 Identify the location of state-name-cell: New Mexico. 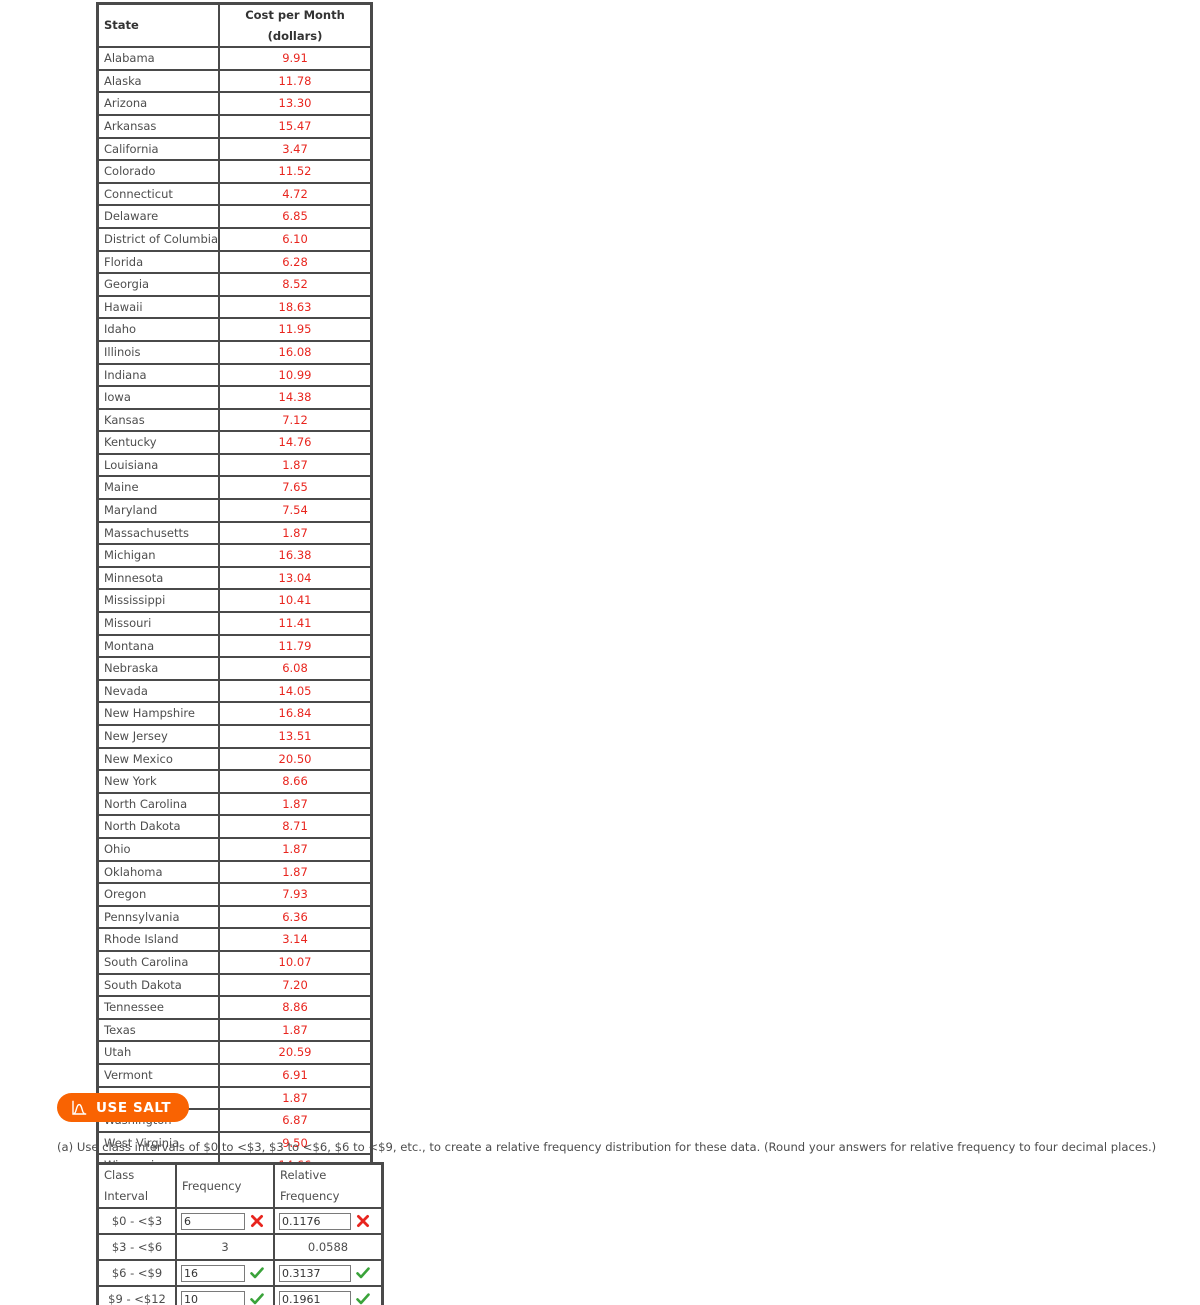
(158, 759).